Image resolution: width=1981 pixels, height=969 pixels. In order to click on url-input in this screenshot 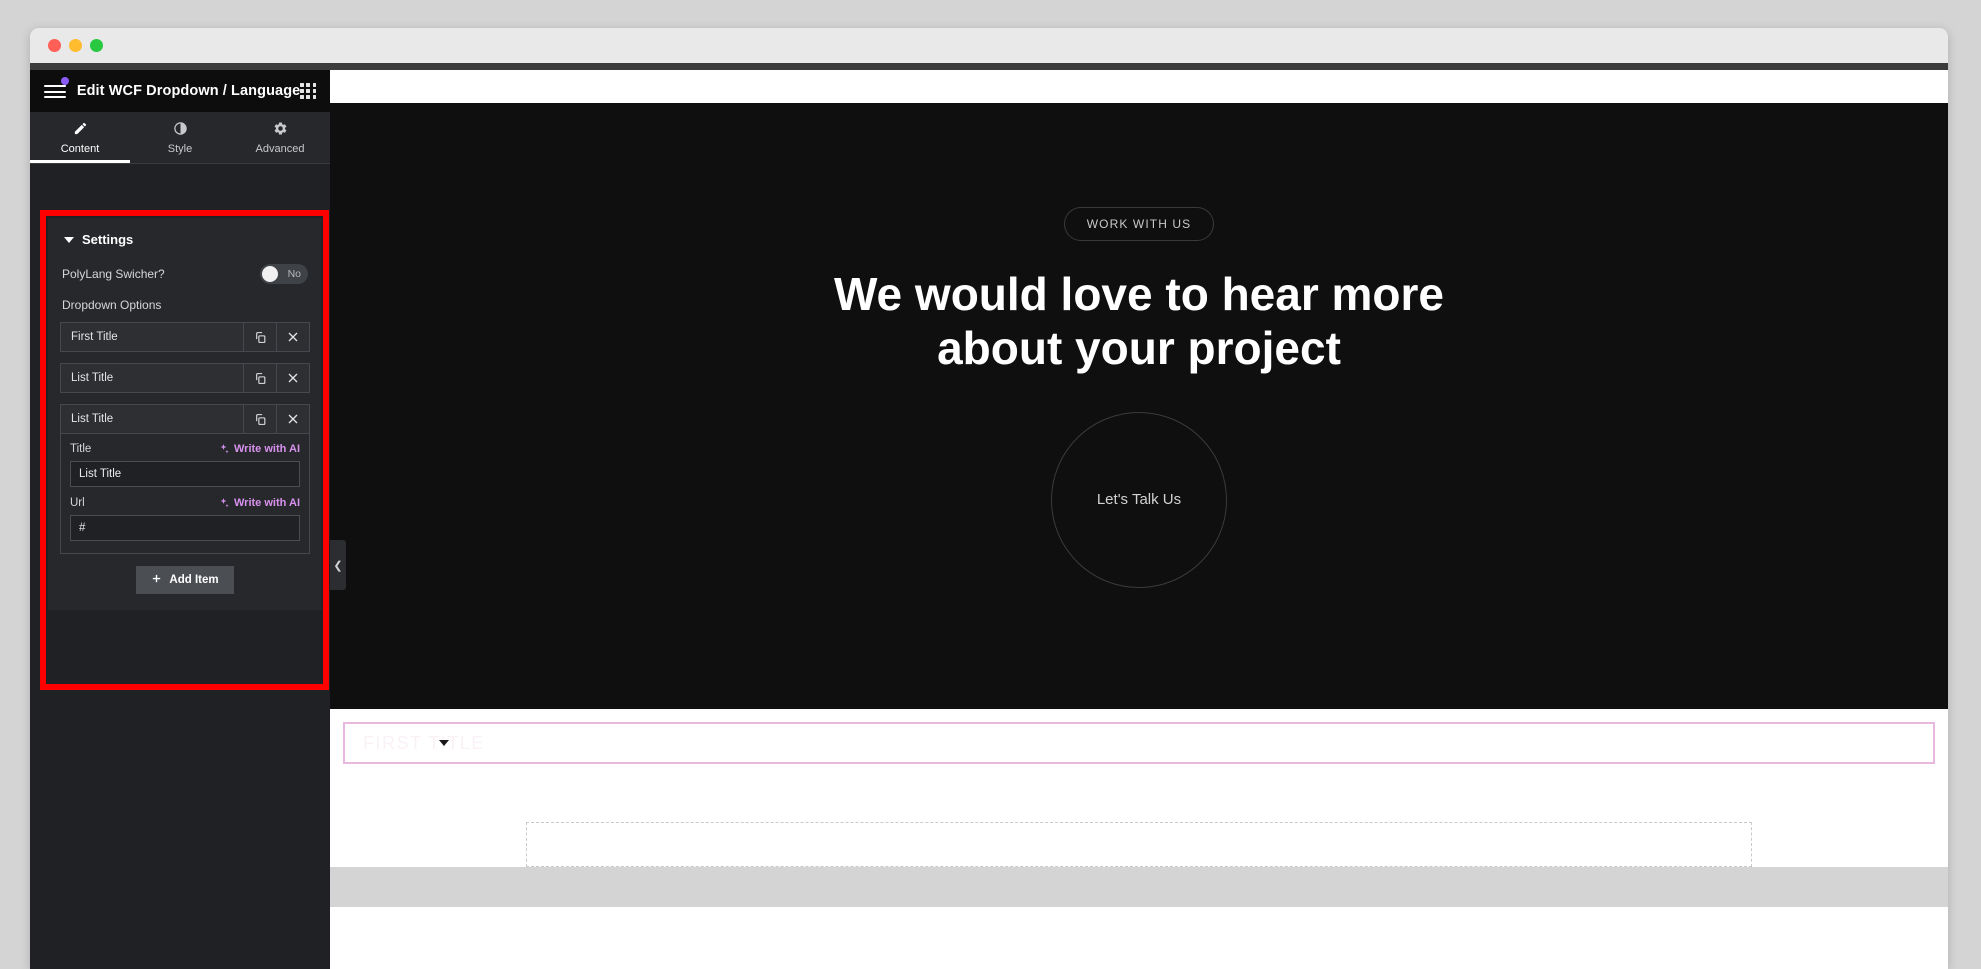, I will do `click(185, 528)`.